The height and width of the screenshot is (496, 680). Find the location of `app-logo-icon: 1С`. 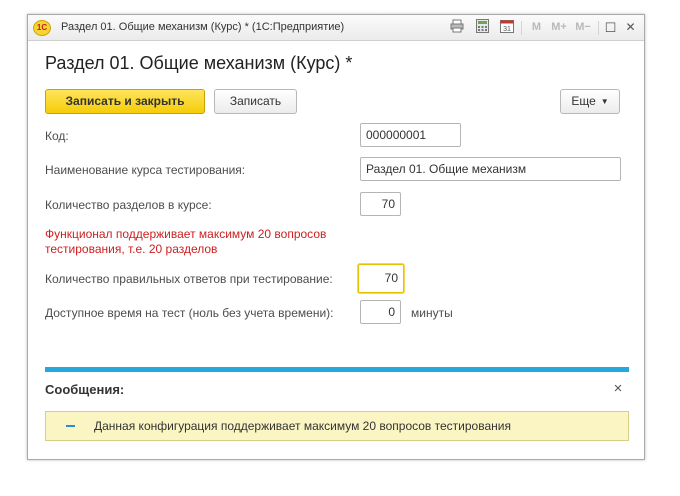

app-logo-icon: 1С is located at coordinates (42, 28).